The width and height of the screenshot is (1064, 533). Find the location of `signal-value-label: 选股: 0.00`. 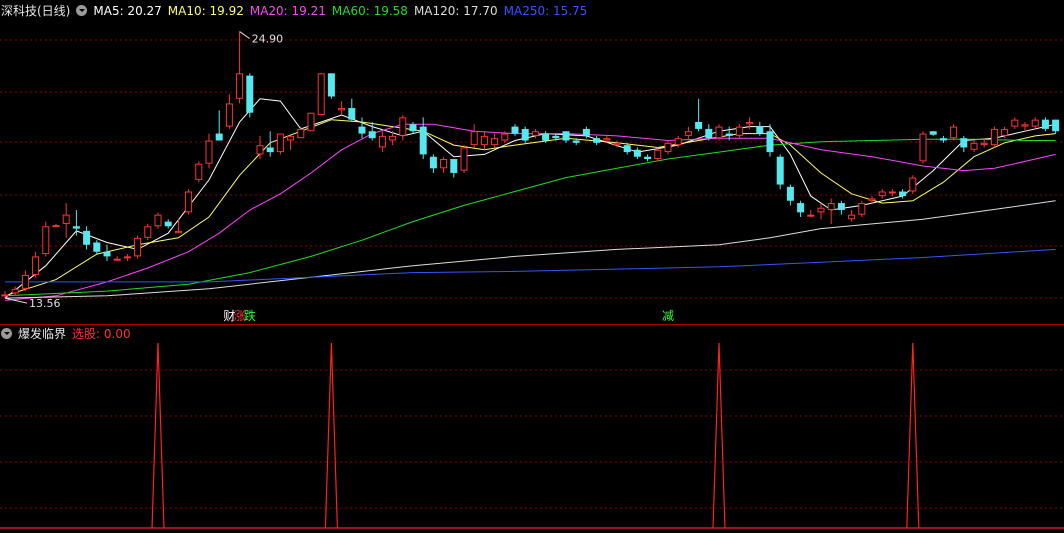

signal-value-label: 选股: 0.00 is located at coordinates (101, 334).